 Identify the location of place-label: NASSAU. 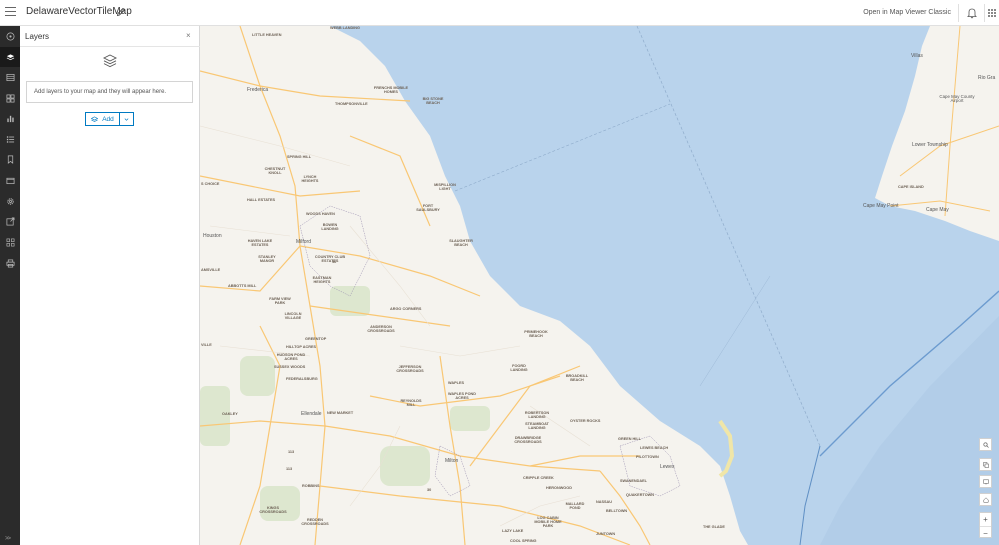
(604, 502).